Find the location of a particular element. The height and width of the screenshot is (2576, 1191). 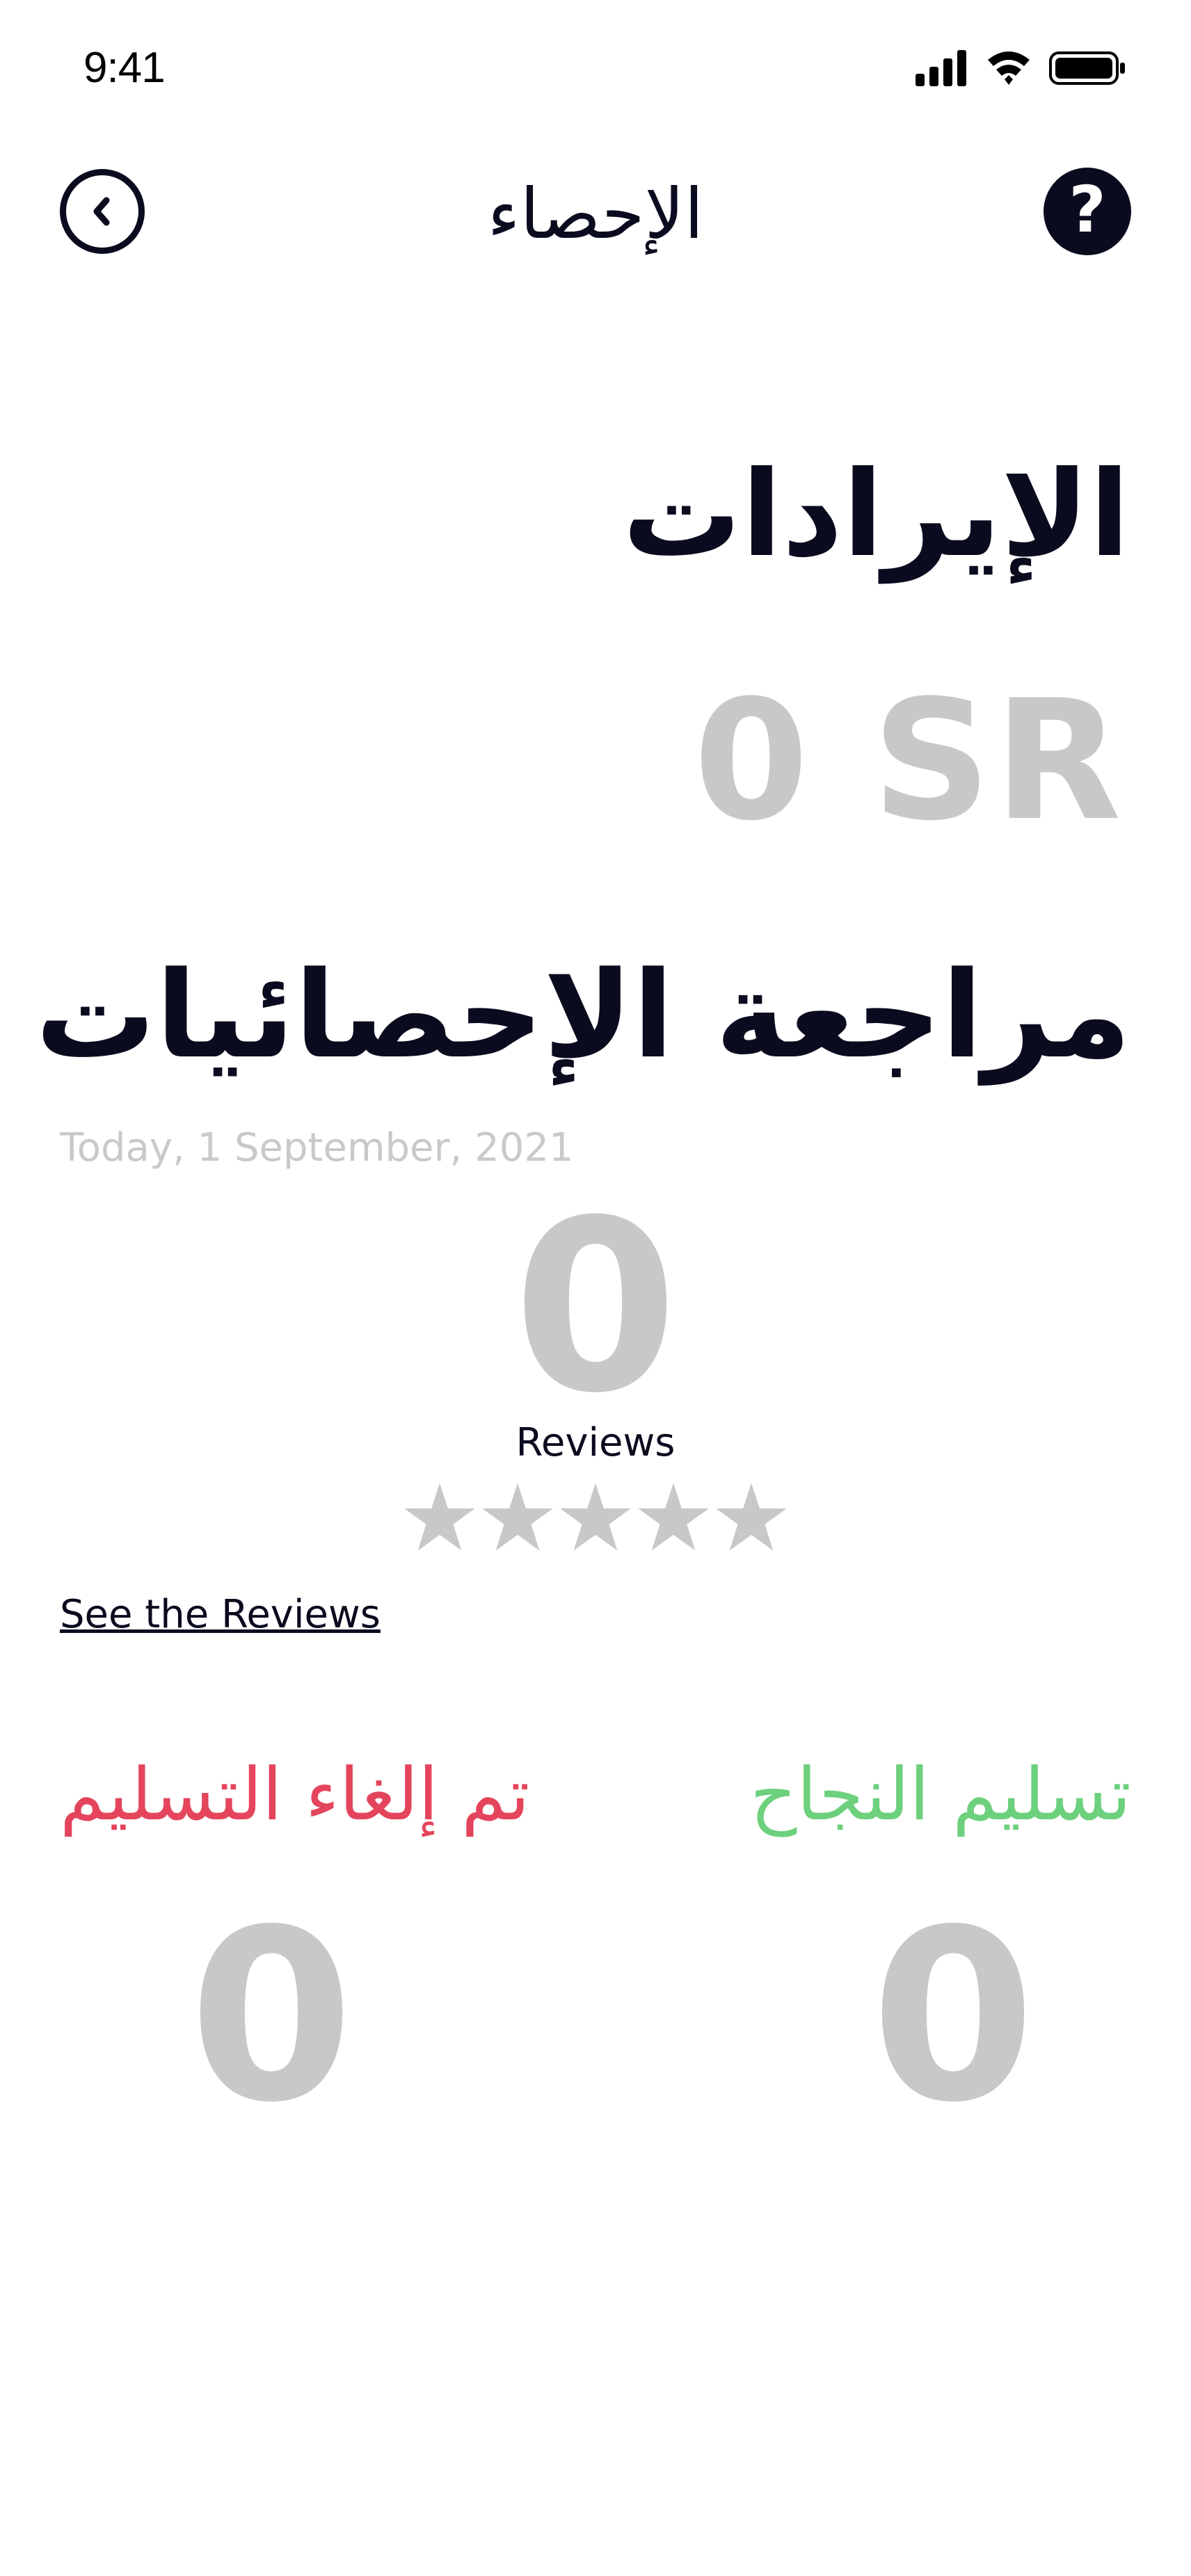

revenue-value: 0 SR is located at coordinates (908, 762).